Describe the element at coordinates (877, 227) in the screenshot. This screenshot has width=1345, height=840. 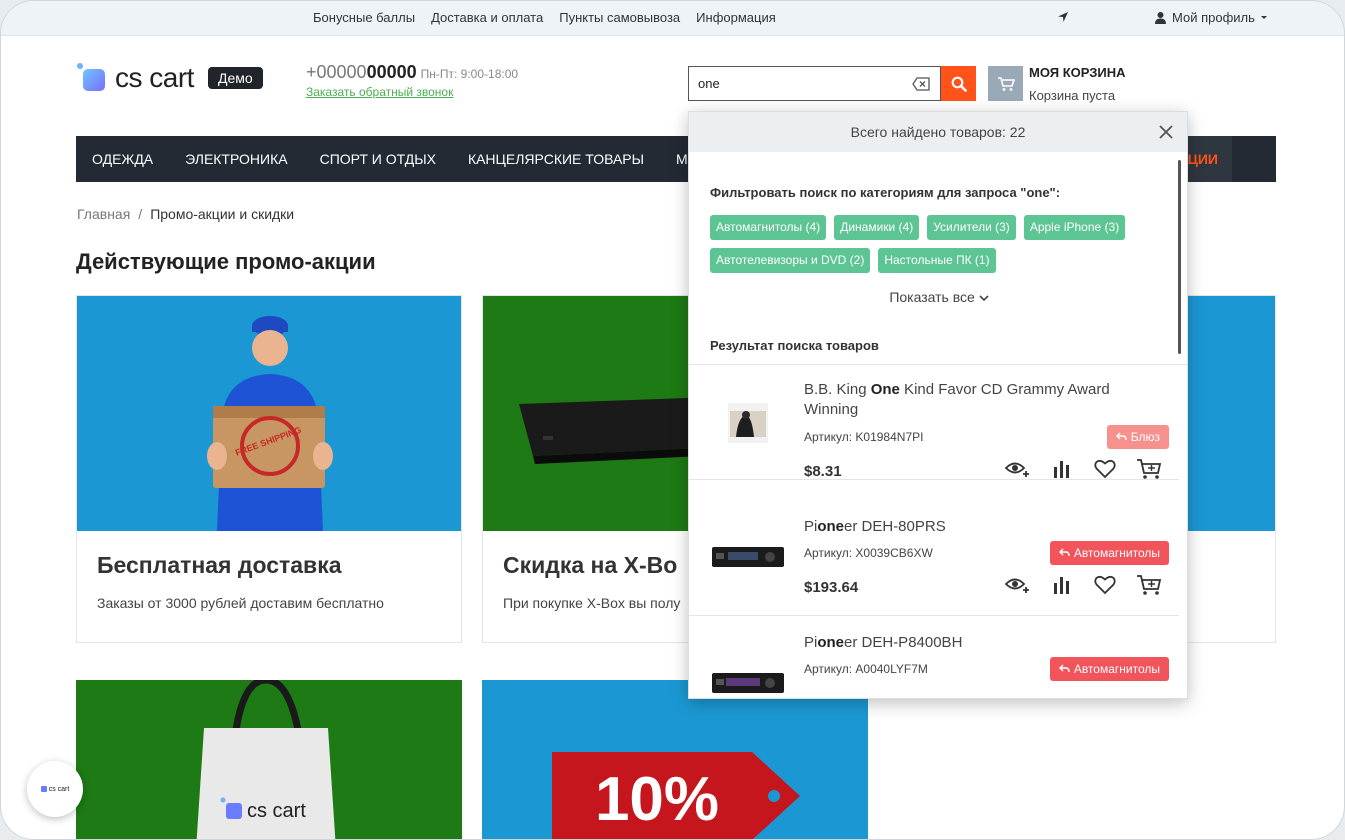
I see `category-chip: Динамики (4)` at that location.